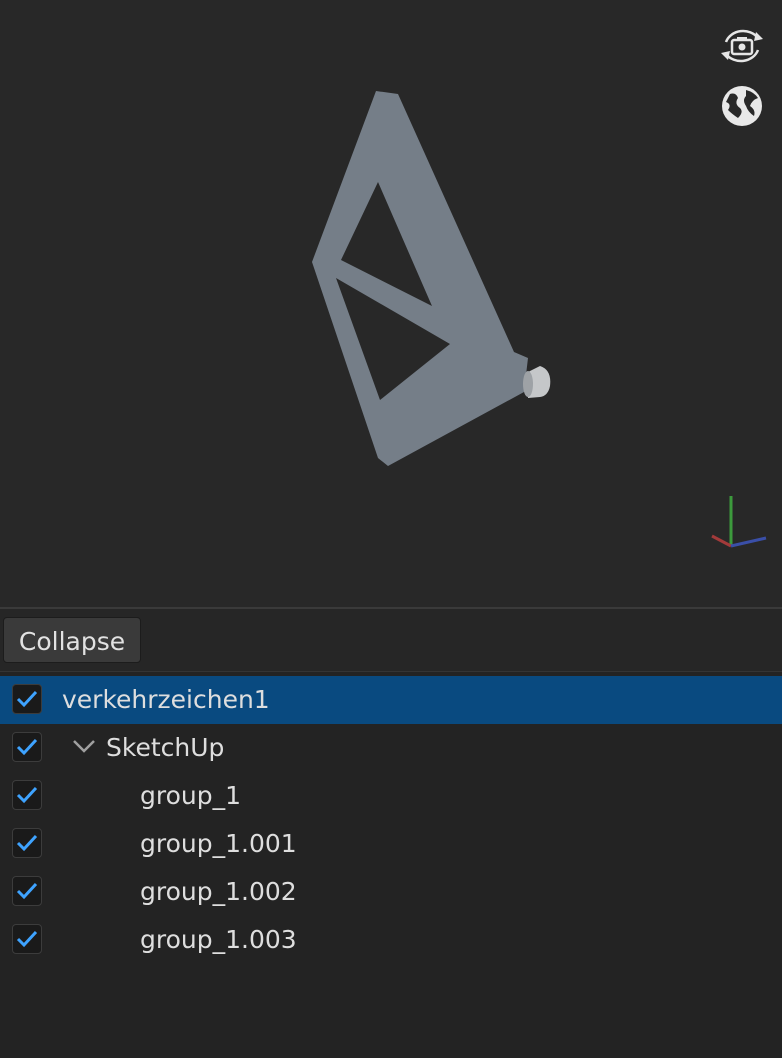 The width and height of the screenshot is (782, 1058). What do you see at coordinates (218, 843) in the screenshot?
I see `tree-item-label: group_1.001` at bounding box center [218, 843].